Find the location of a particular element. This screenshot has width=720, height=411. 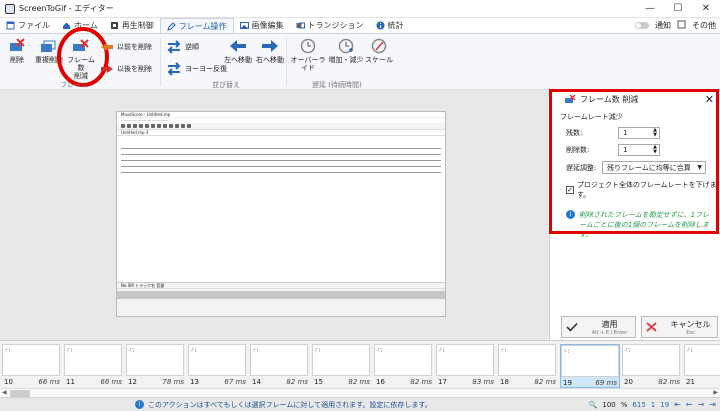

yoyo-button: ヨーヨー反復 is located at coordinates (196, 69).